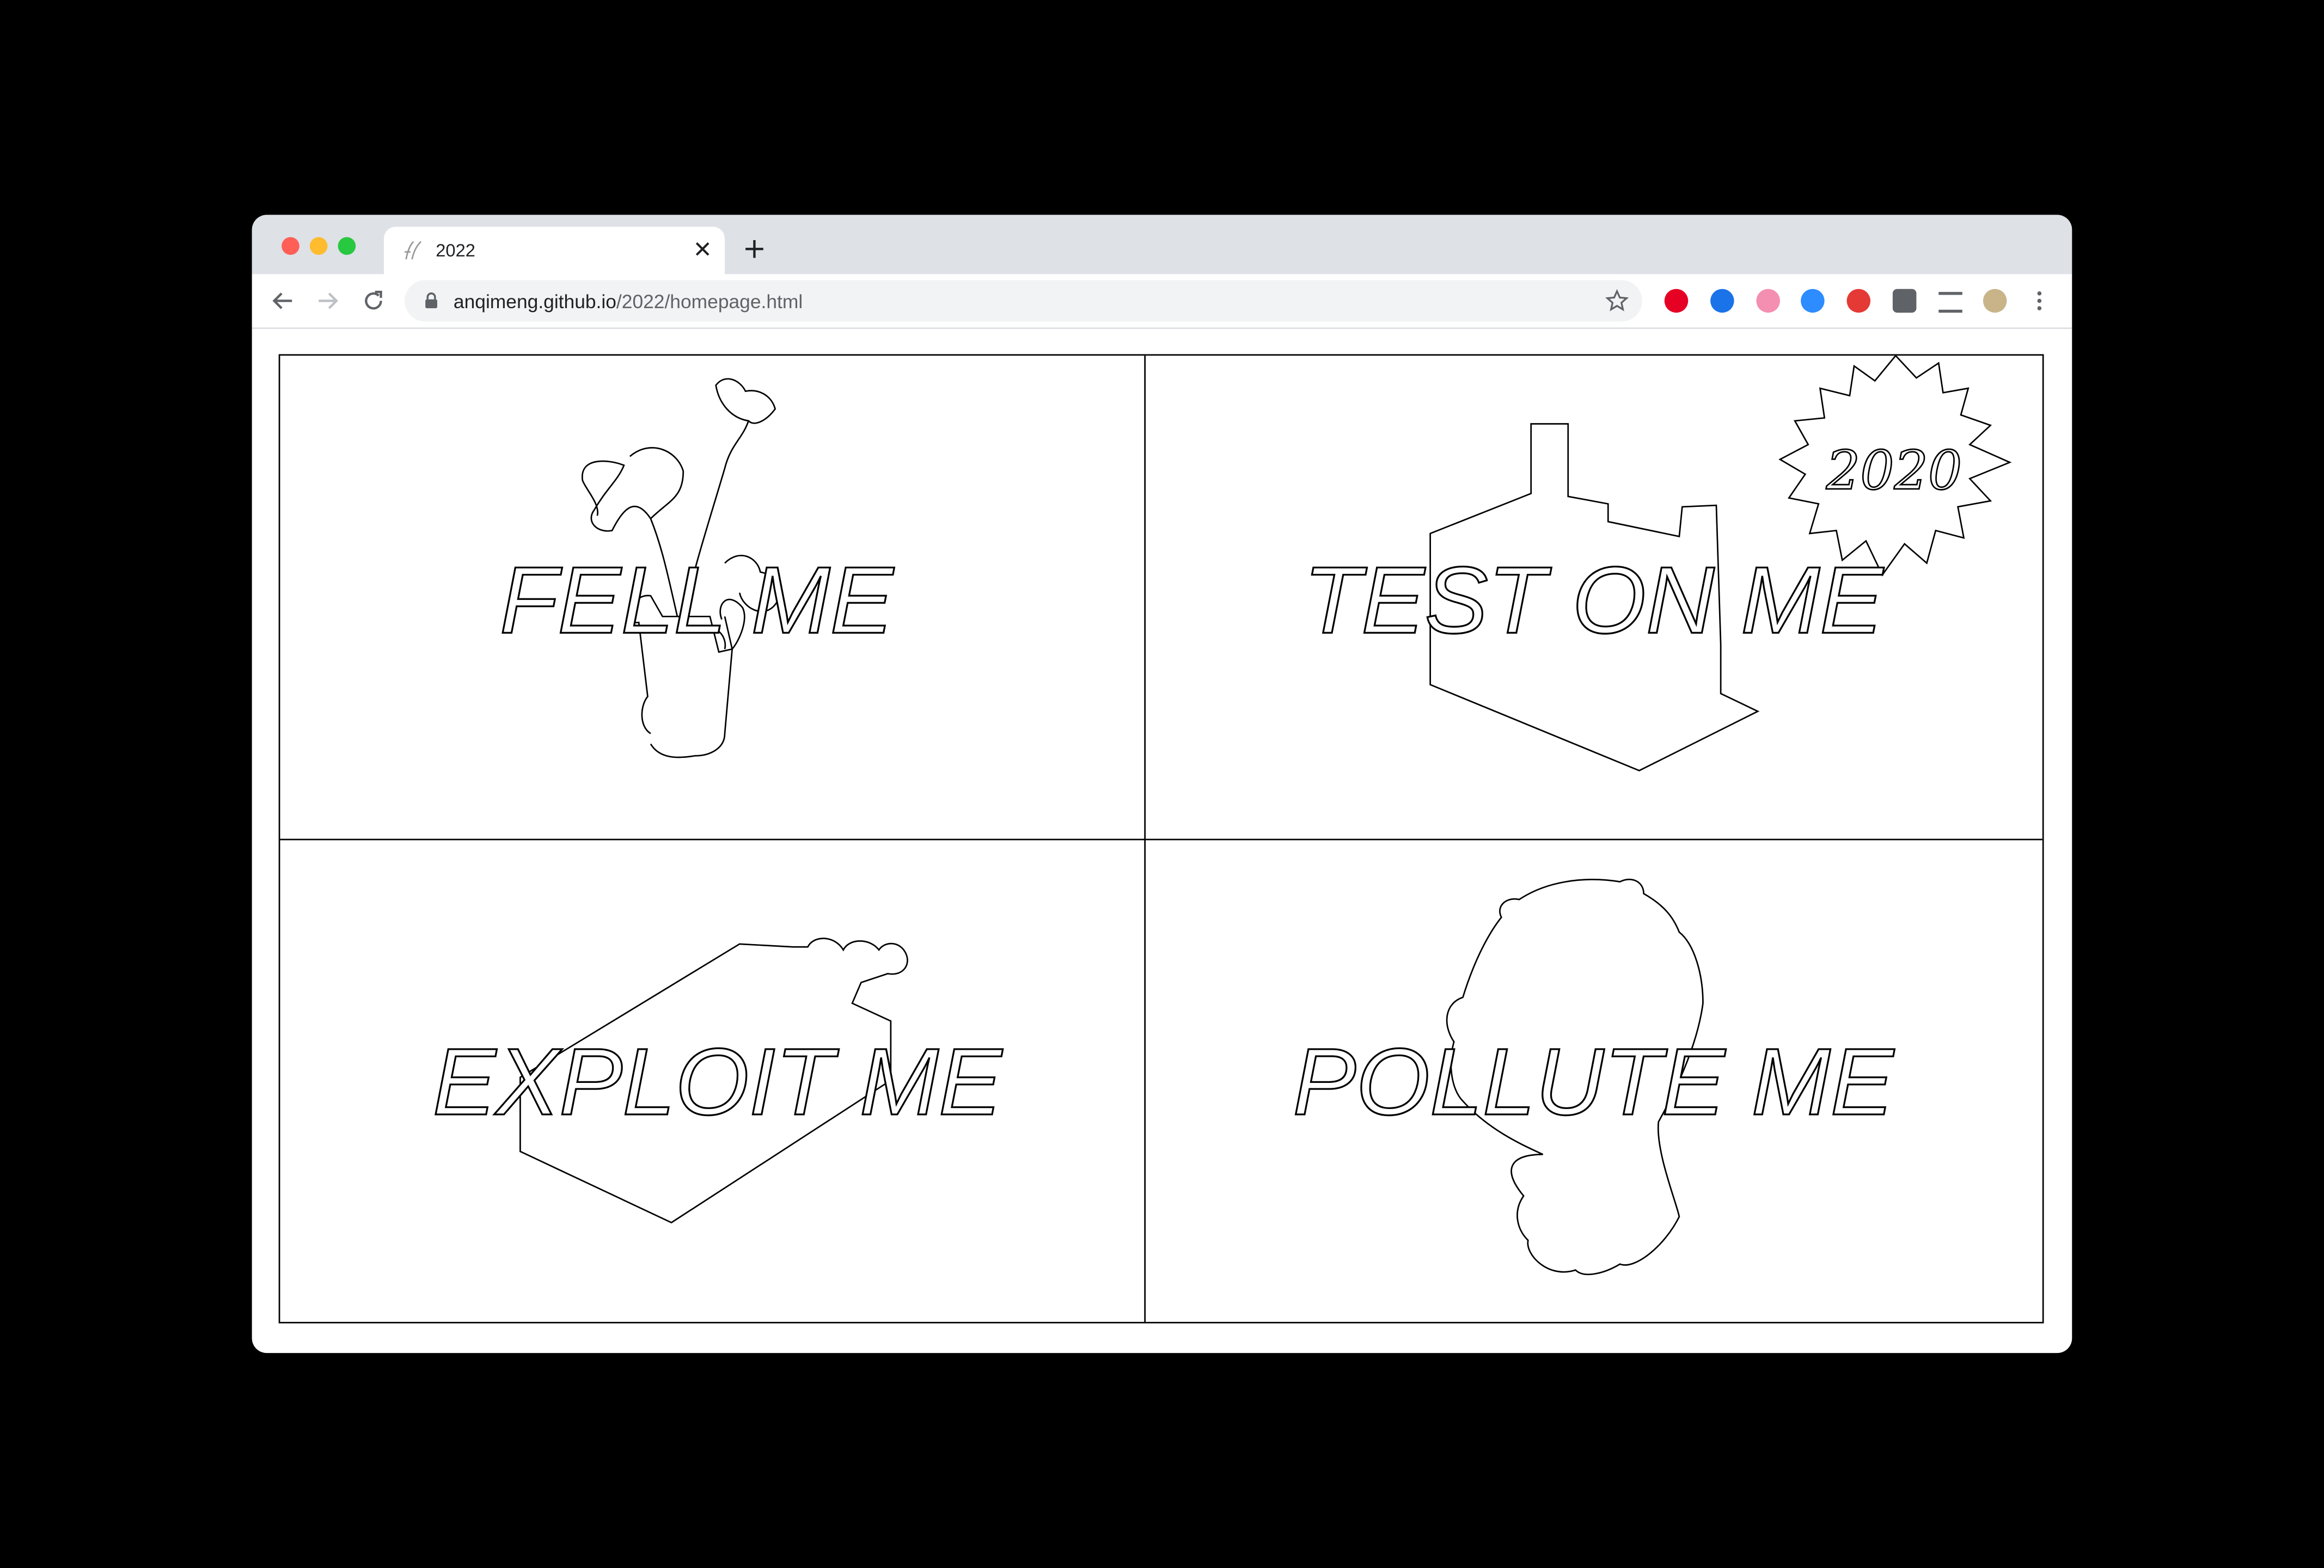  What do you see at coordinates (1858, 301) in the screenshot?
I see `red-sync-icon` at bounding box center [1858, 301].